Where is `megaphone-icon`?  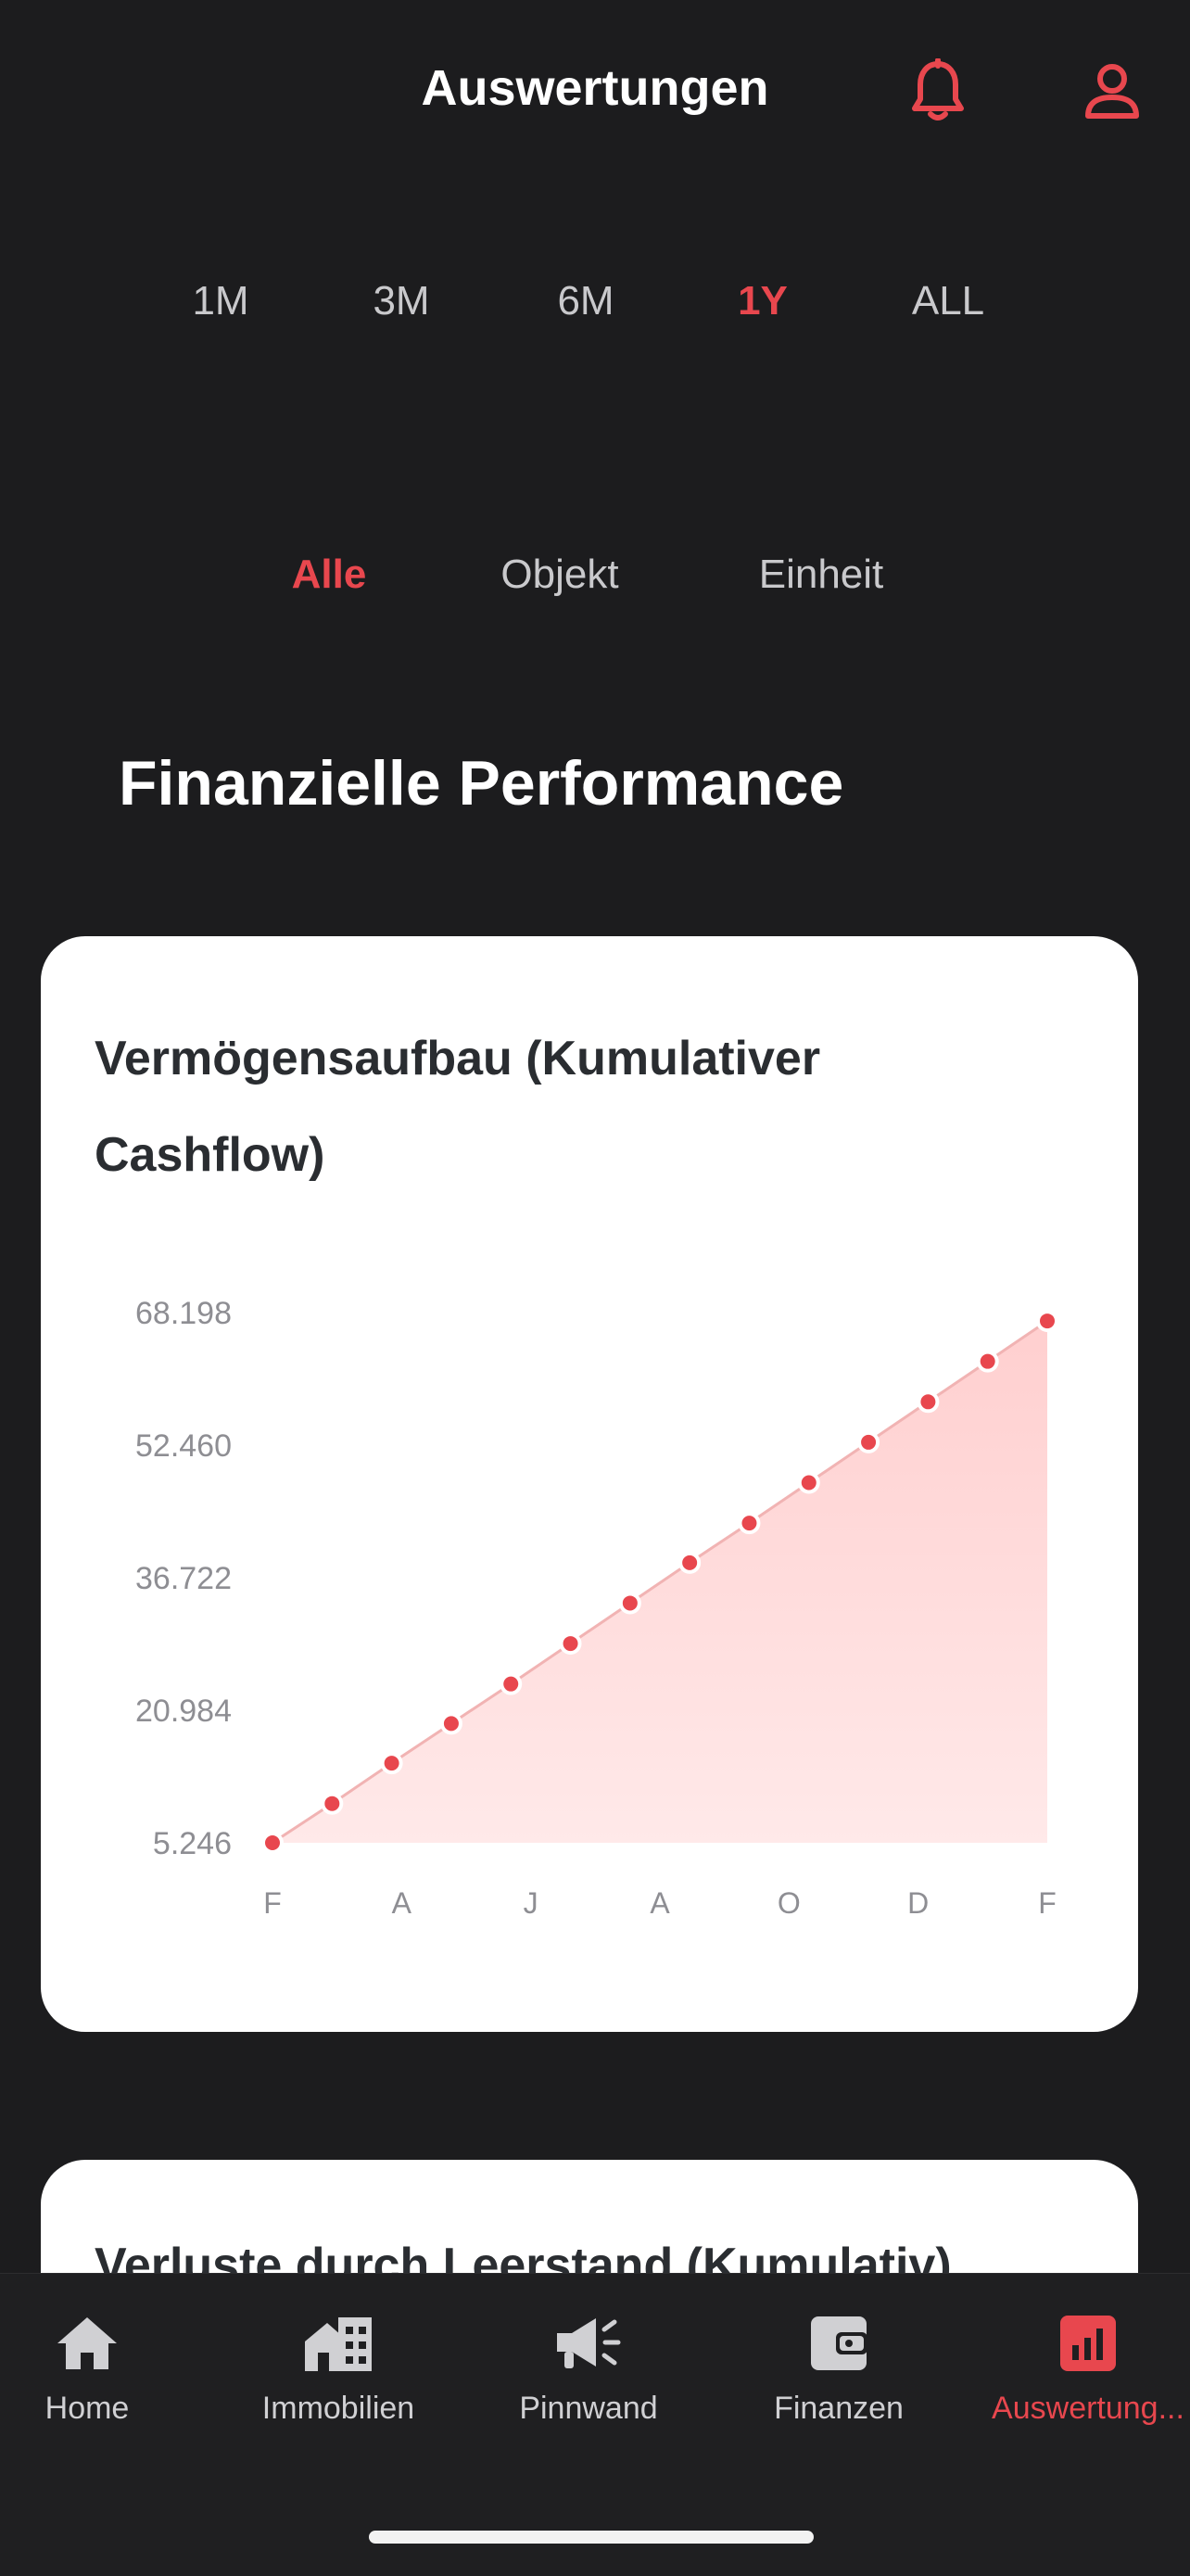 megaphone-icon is located at coordinates (589, 2343).